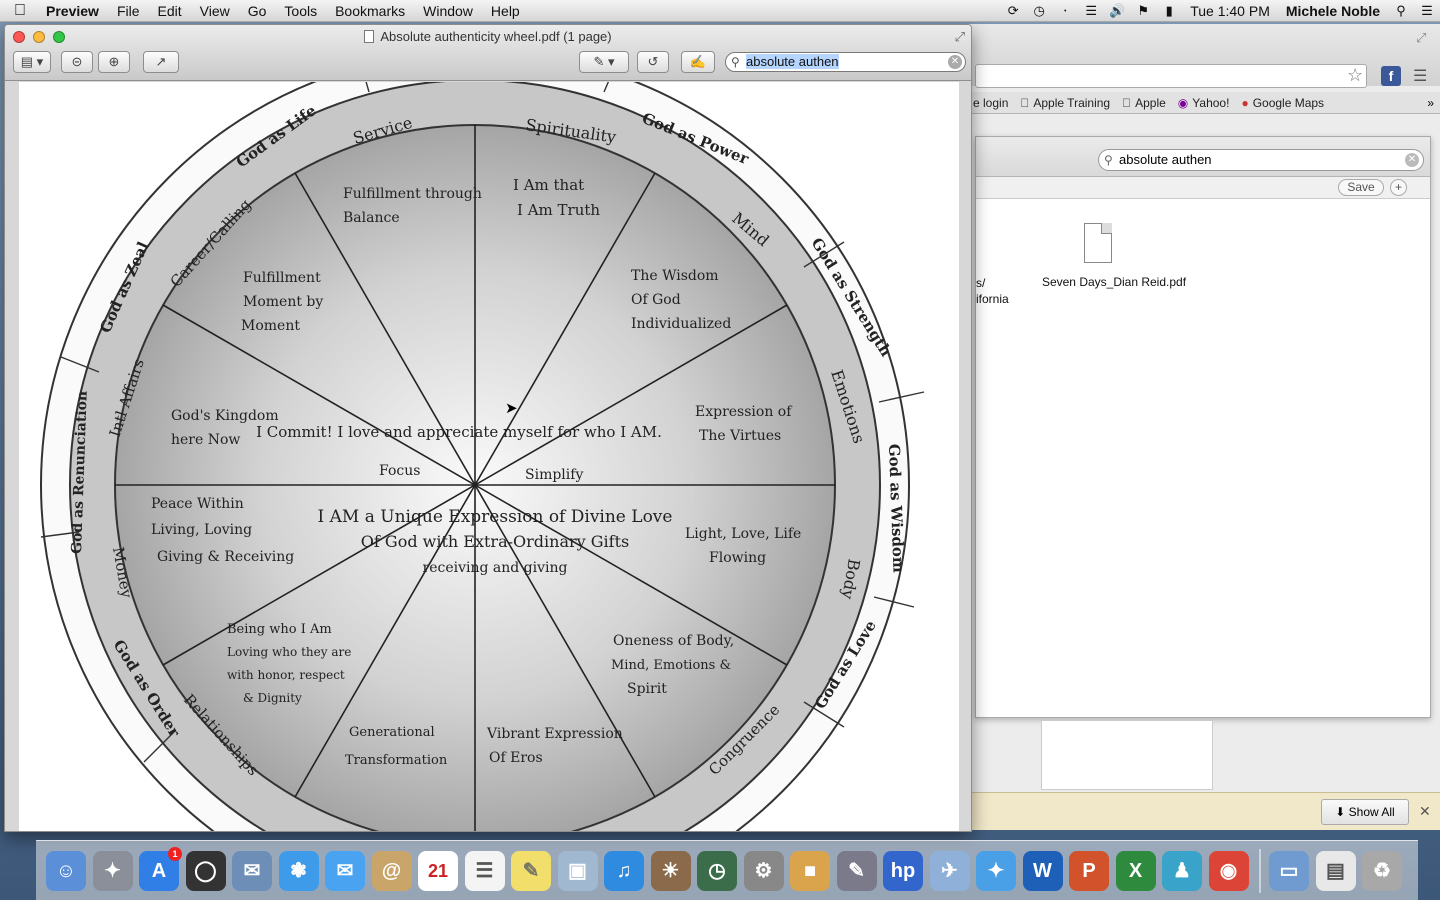 The width and height of the screenshot is (1440, 900). What do you see at coordinates (845, 62) in the screenshot?
I see `pdf-search-input: ⚲ absolute authen ✕` at bounding box center [845, 62].